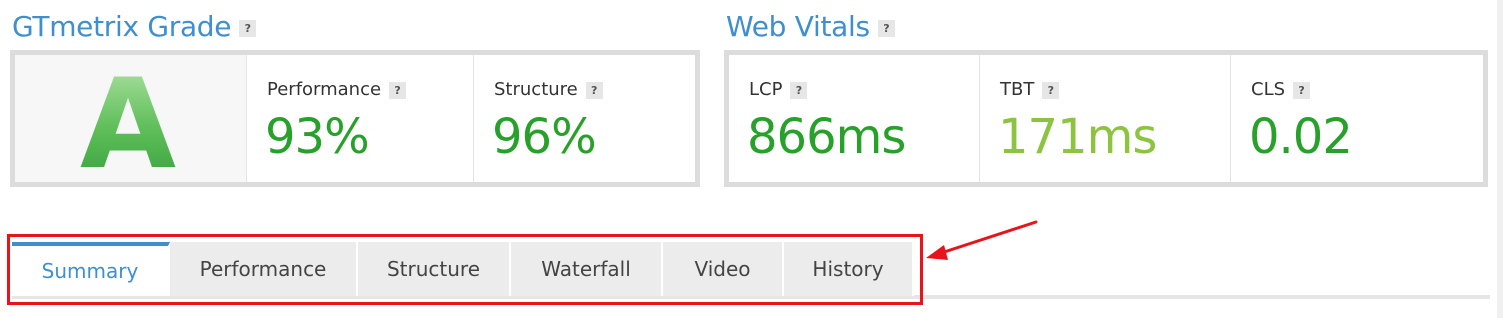 This screenshot has height=318, width=1503. What do you see at coordinates (886, 28) in the screenshot?
I see `vitals-help-icon: ?` at bounding box center [886, 28].